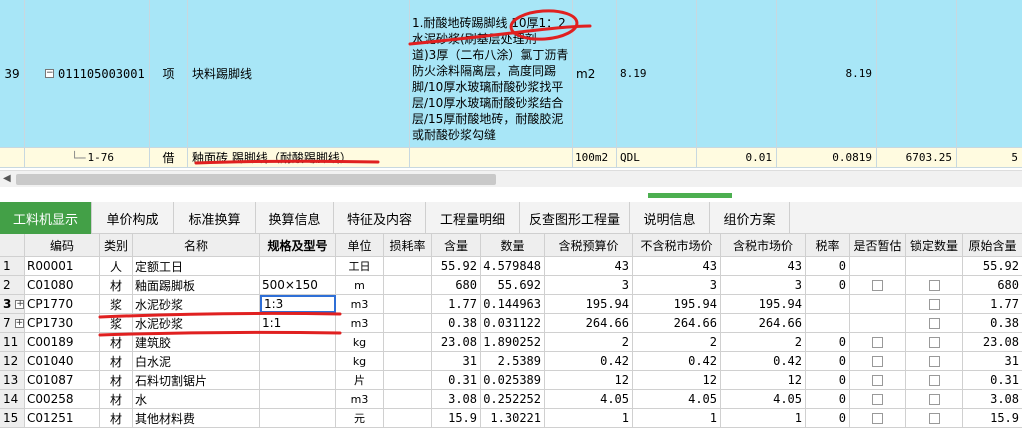  What do you see at coordinates (456, 266) in the screenshot?
I see `content-value: 55.92` at bounding box center [456, 266].